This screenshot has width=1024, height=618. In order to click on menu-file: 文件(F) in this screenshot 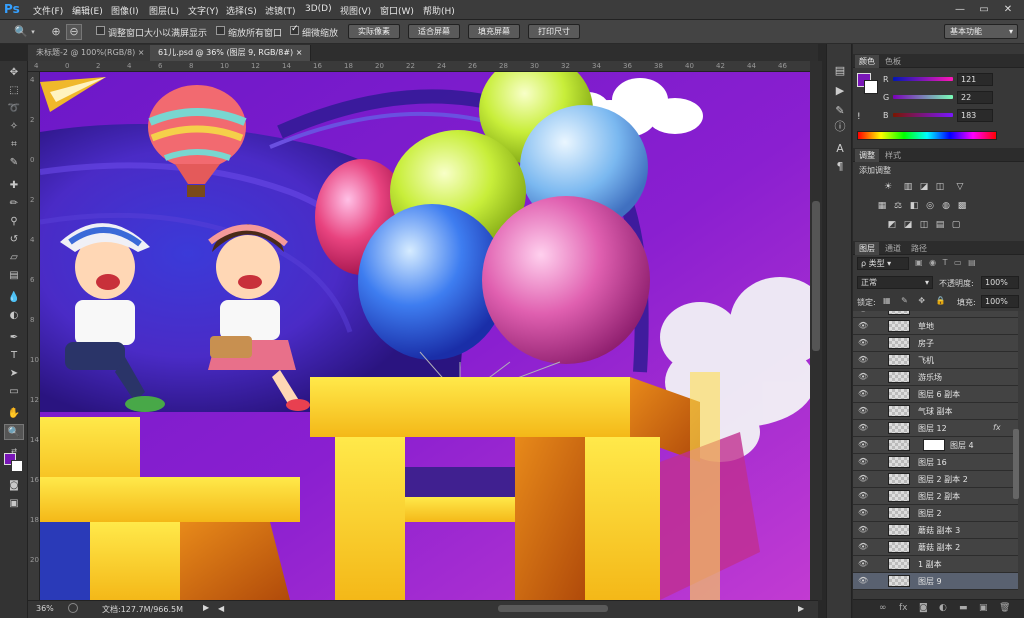, I will do `click(48, 10)`.